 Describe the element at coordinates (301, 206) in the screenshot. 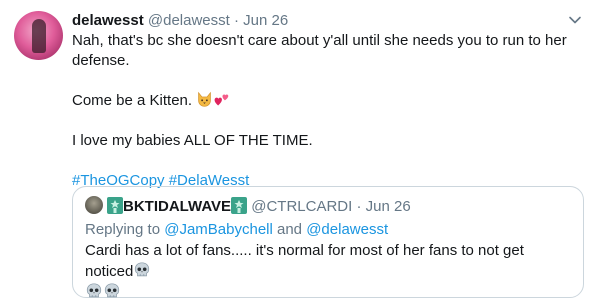

I see `quoted-user-handle: @CTRLCARDI` at that location.